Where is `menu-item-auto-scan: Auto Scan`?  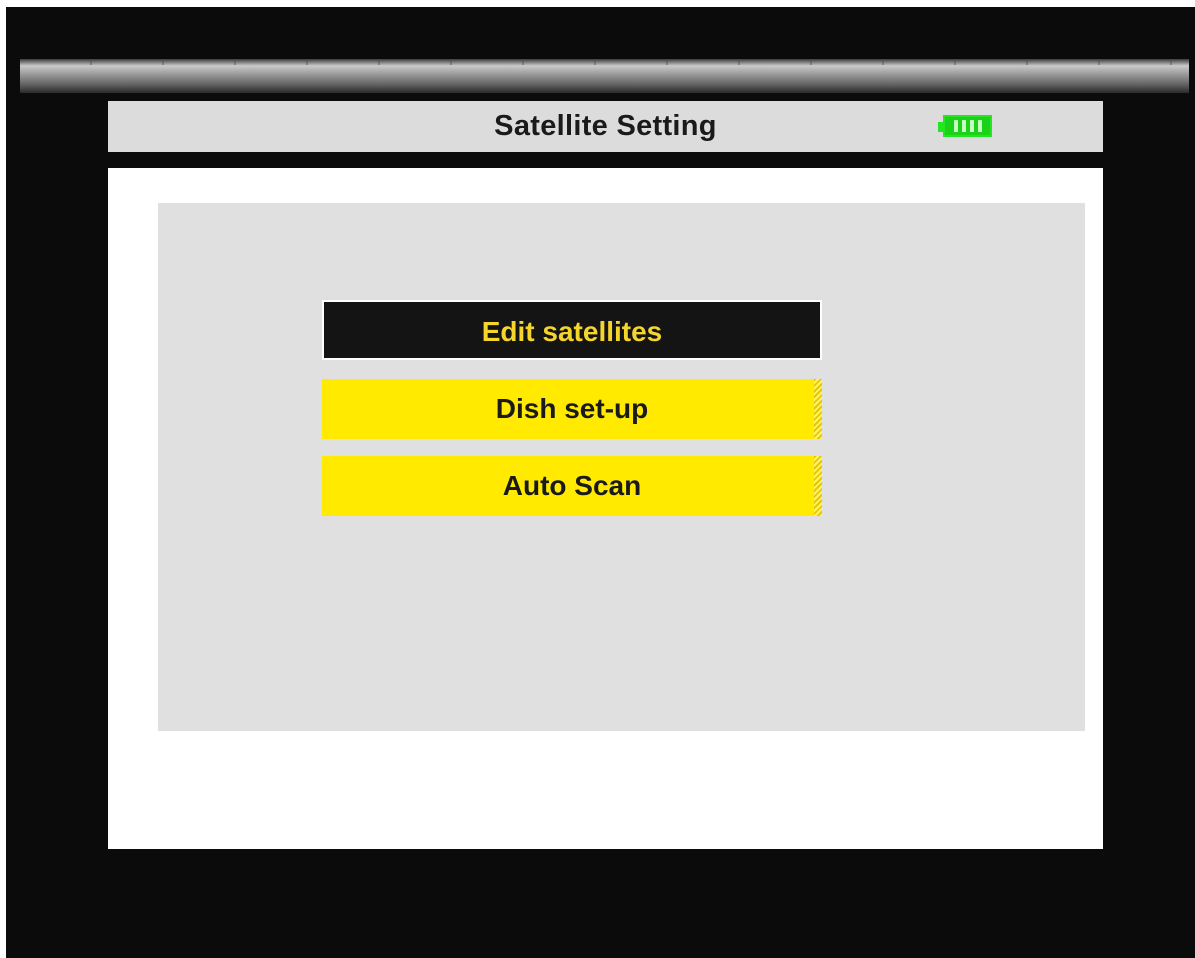
menu-item-auto-scan: Auto Scan is located at coordinates (572, 486).